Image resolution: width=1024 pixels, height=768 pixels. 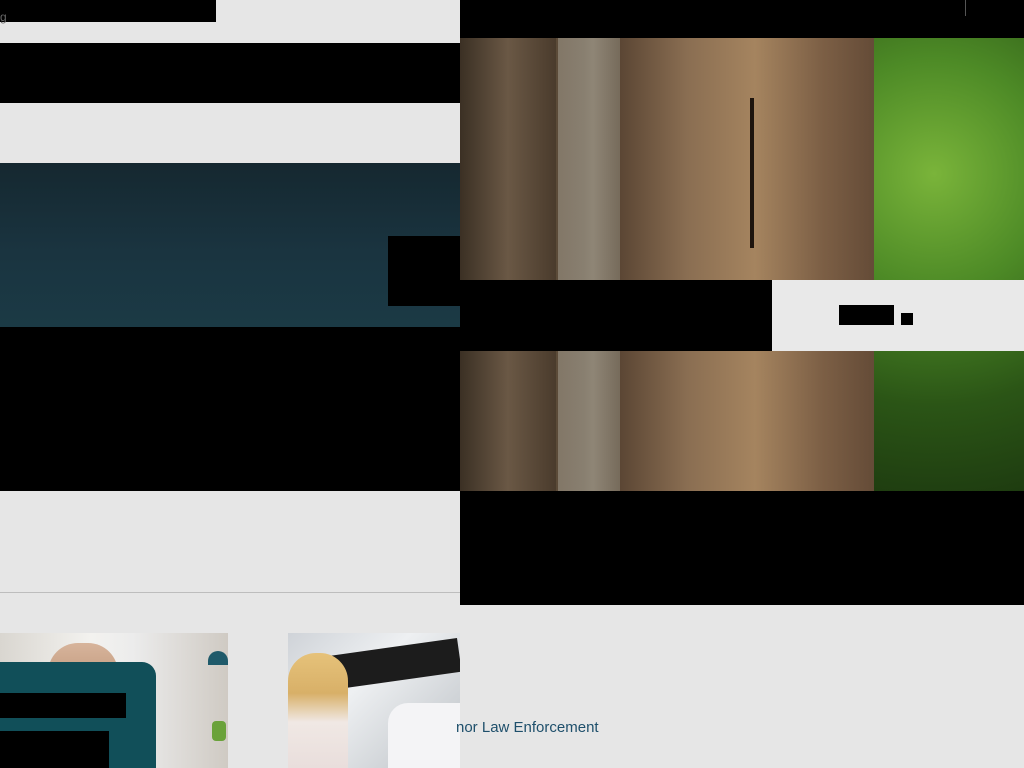 What do you see at coordinates (374, 700) in the screenshot?
I see `child-with-keyboard-image` at bounding box center [374, 700].